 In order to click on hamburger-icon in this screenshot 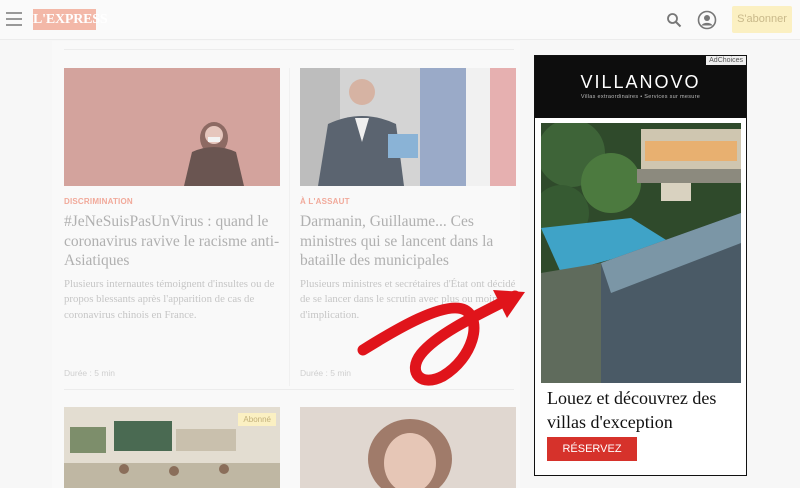, I will do `click(14, 19)`.